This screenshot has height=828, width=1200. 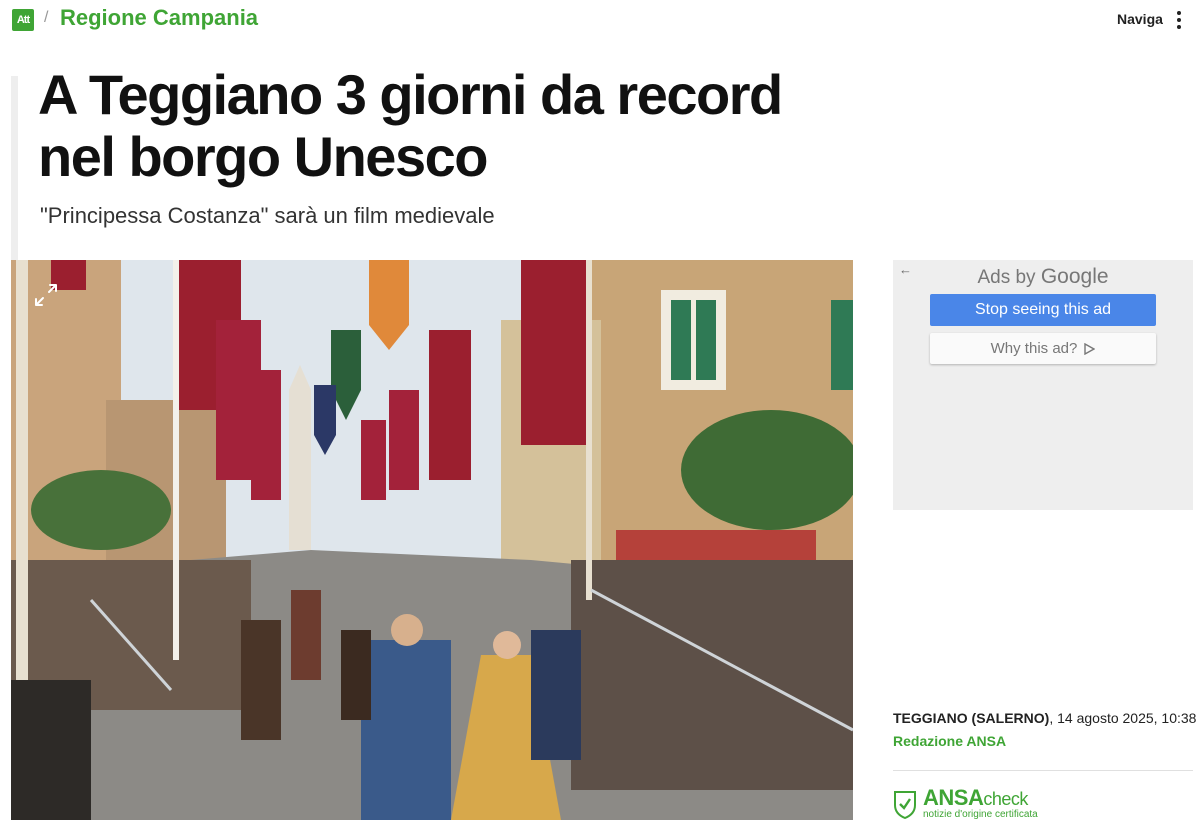 I want to click on ansa-logo: Att, so click(x=23, y=20).